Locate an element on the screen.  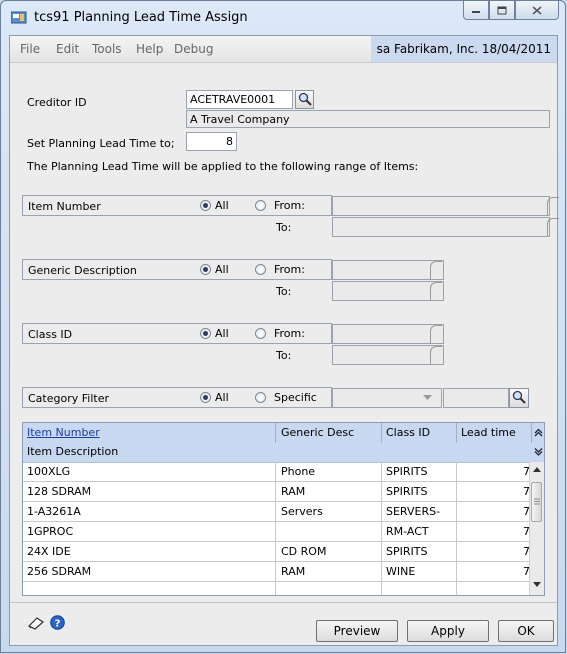
creditor-lookup-button is located at coordinates (304, 99).